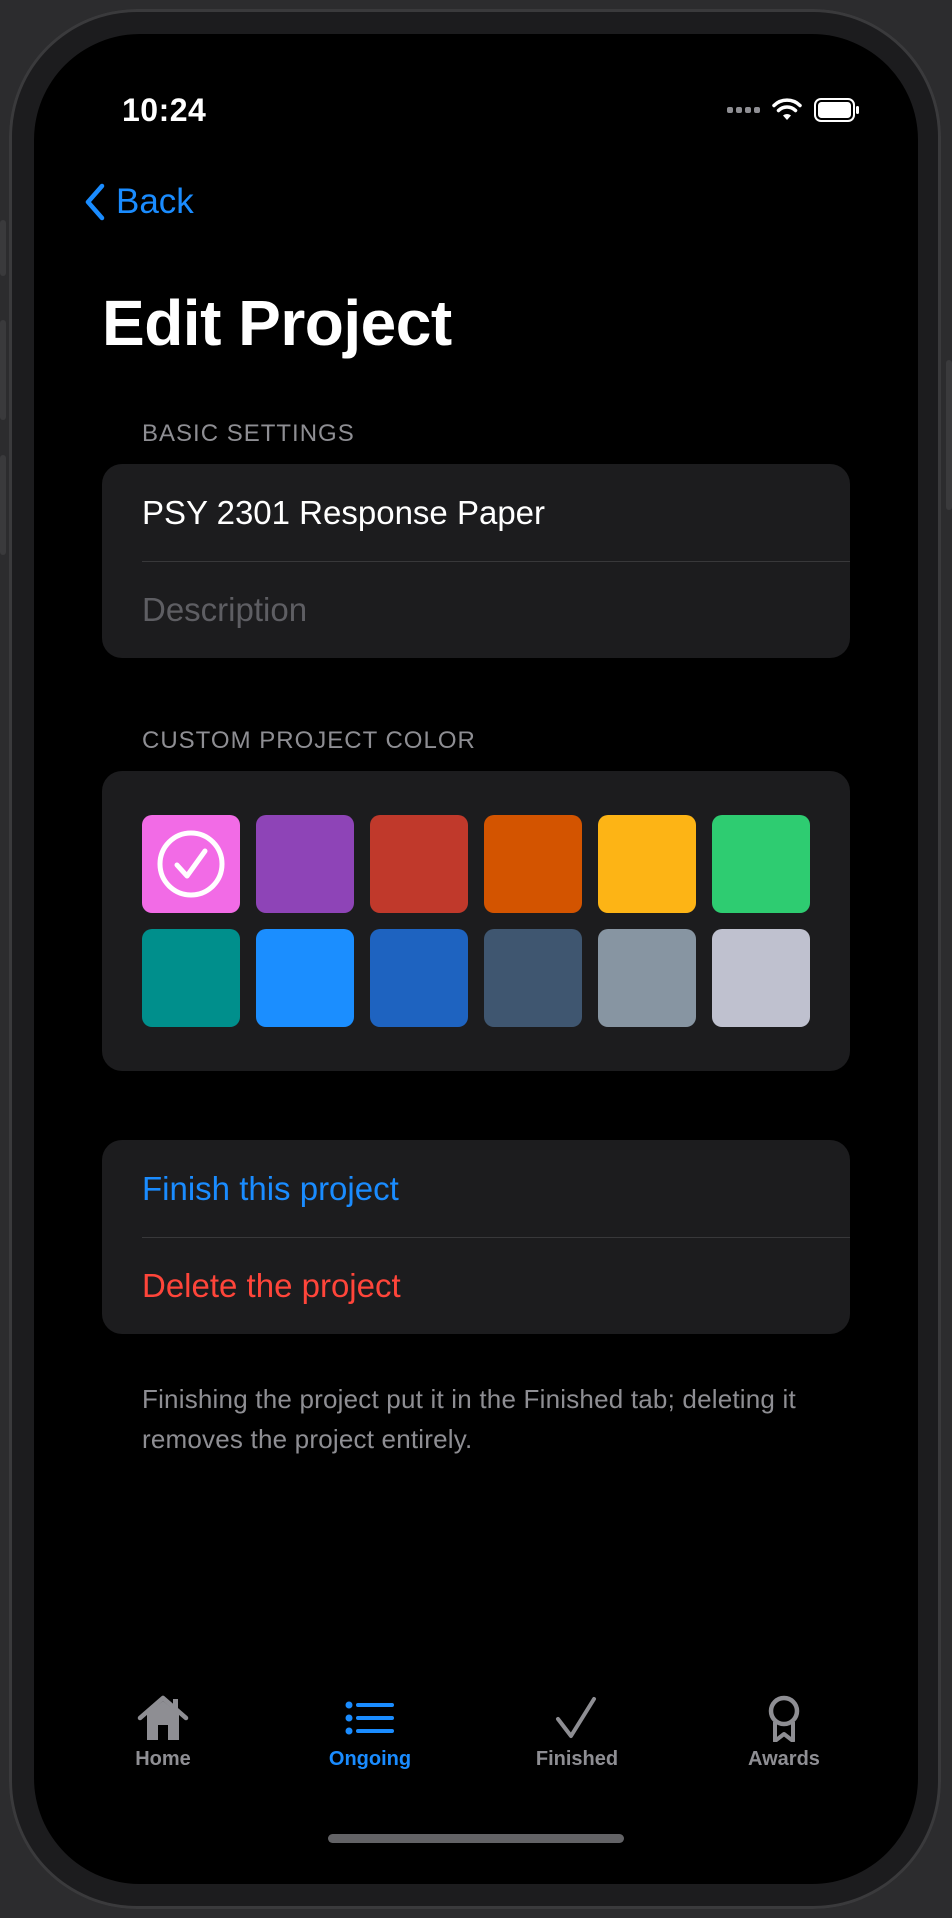  I want to click on project-name-input, so click(472, 512).